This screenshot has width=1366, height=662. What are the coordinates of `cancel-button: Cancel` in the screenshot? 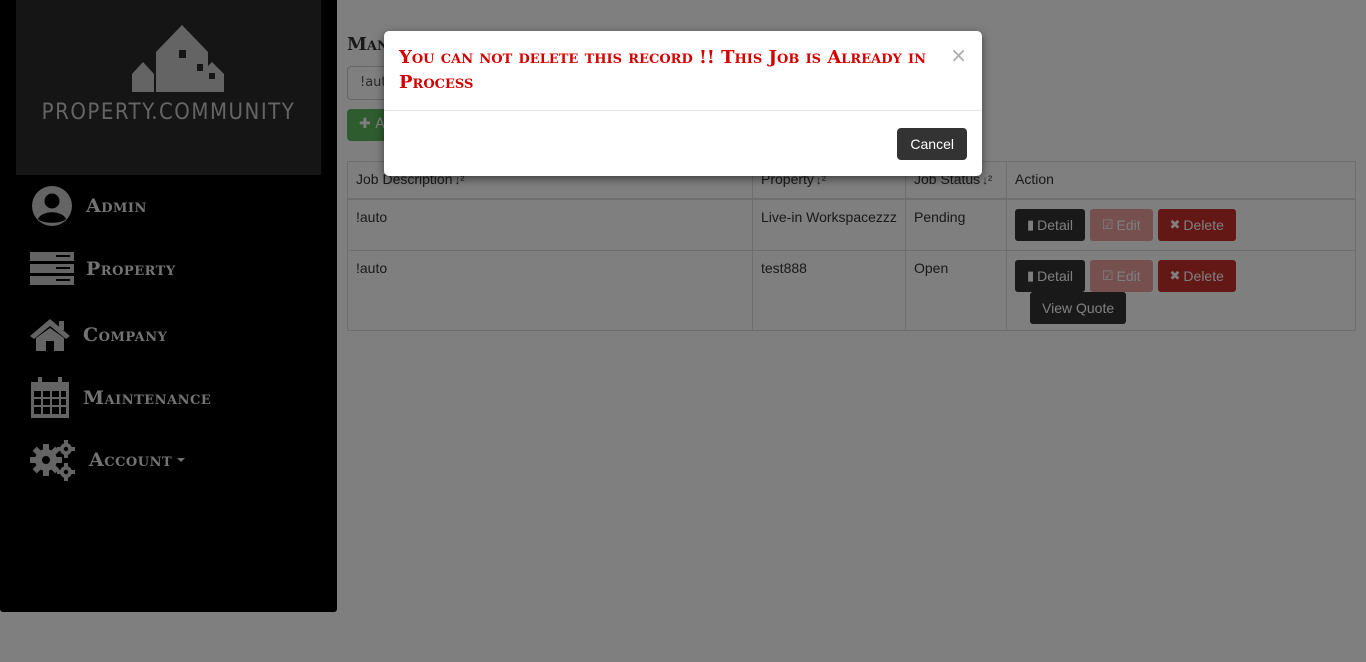 It's located at (932, 144).